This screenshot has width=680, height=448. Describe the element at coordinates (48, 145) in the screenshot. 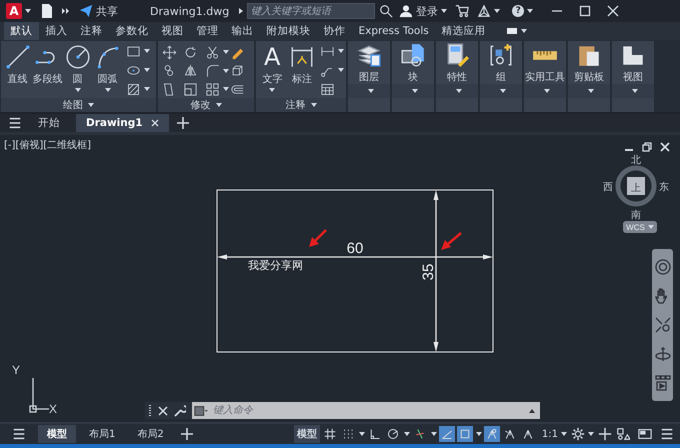

I see `viewport-label: [-][俯视][二维线框]` at that location.